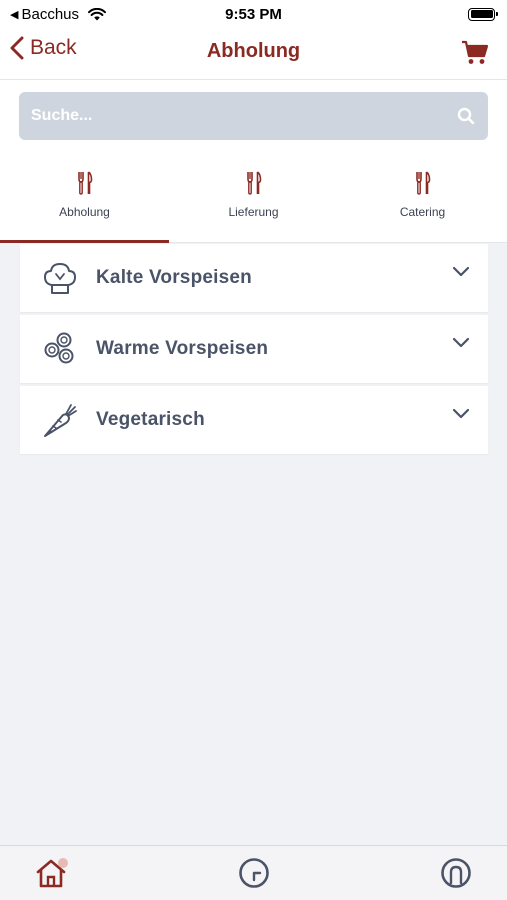  Describe the element at coordinates (17, 48) in the screenshot. I see `chevron-left-icon` at that location.